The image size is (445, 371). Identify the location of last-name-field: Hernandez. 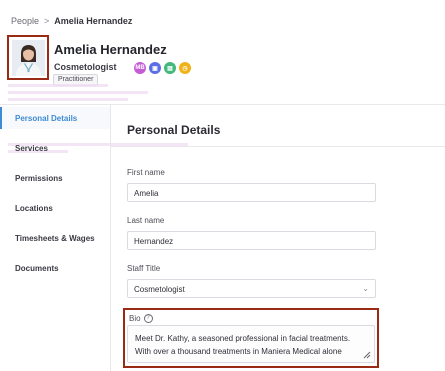
(251, 240).